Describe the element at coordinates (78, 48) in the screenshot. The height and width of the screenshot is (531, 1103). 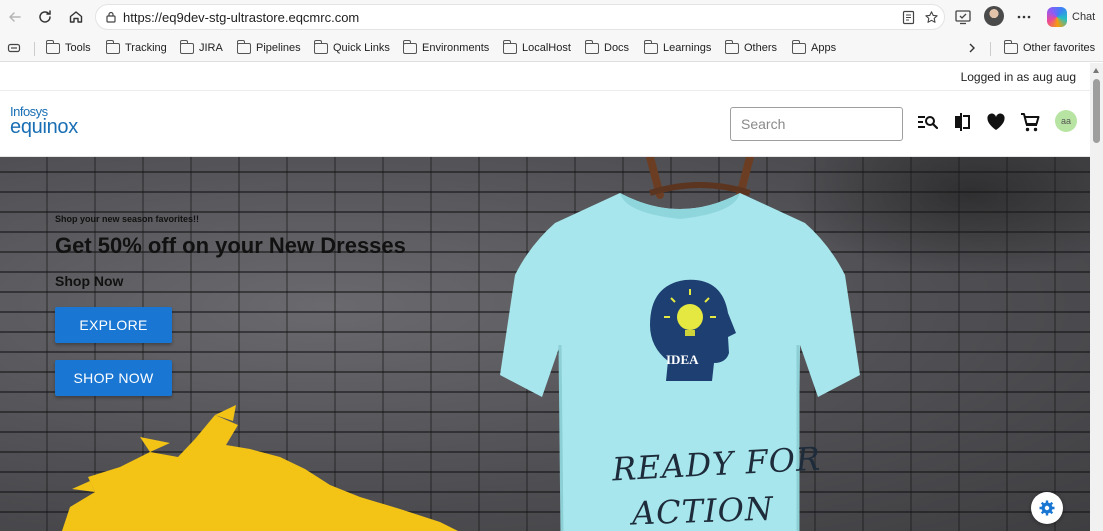
I see `bookmark-label: Tools` at that location.